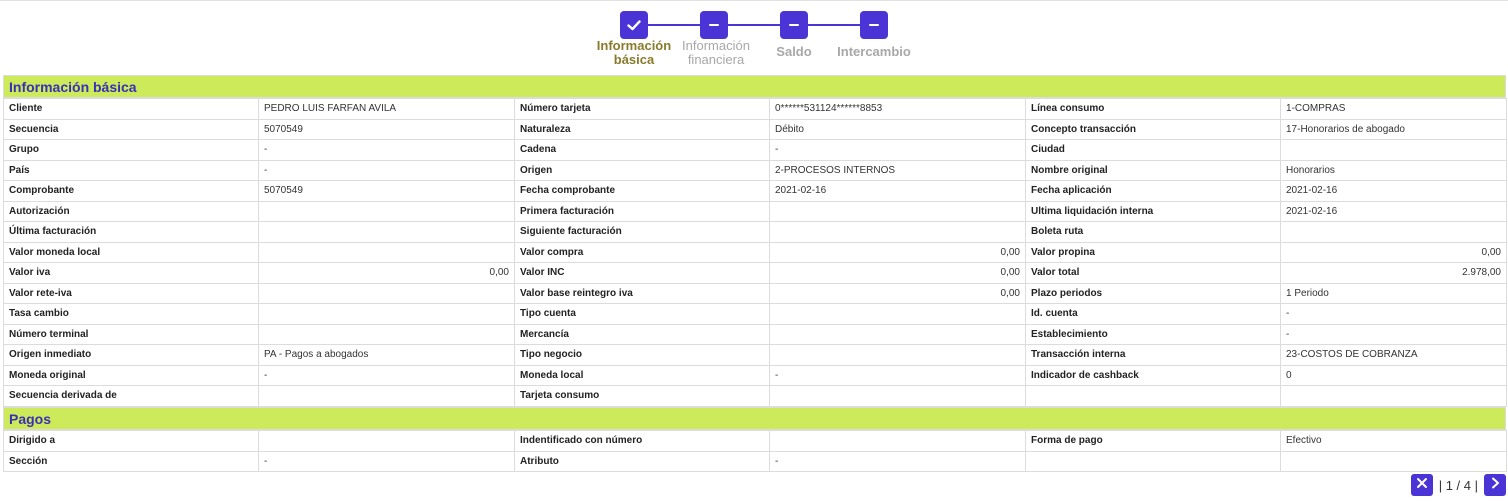 Image resolution: width=1508 pixels, height=502 pixels. What do you see at coordinates (1153, 211) in the screenshot?
I see `field-label: Ultima liquidación interna` at bounding box center [1153, 211].